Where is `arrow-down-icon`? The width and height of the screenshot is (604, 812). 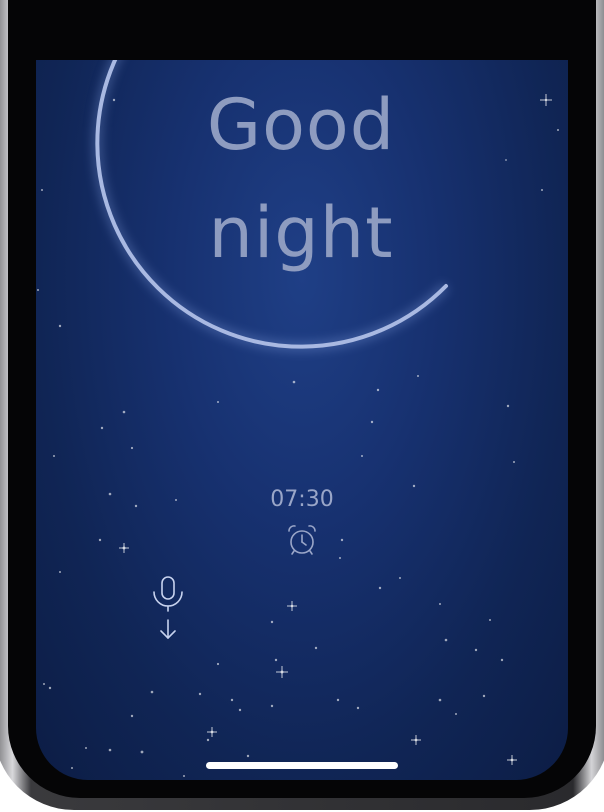 arrow-down-icon is located at coordinates (168, 629).